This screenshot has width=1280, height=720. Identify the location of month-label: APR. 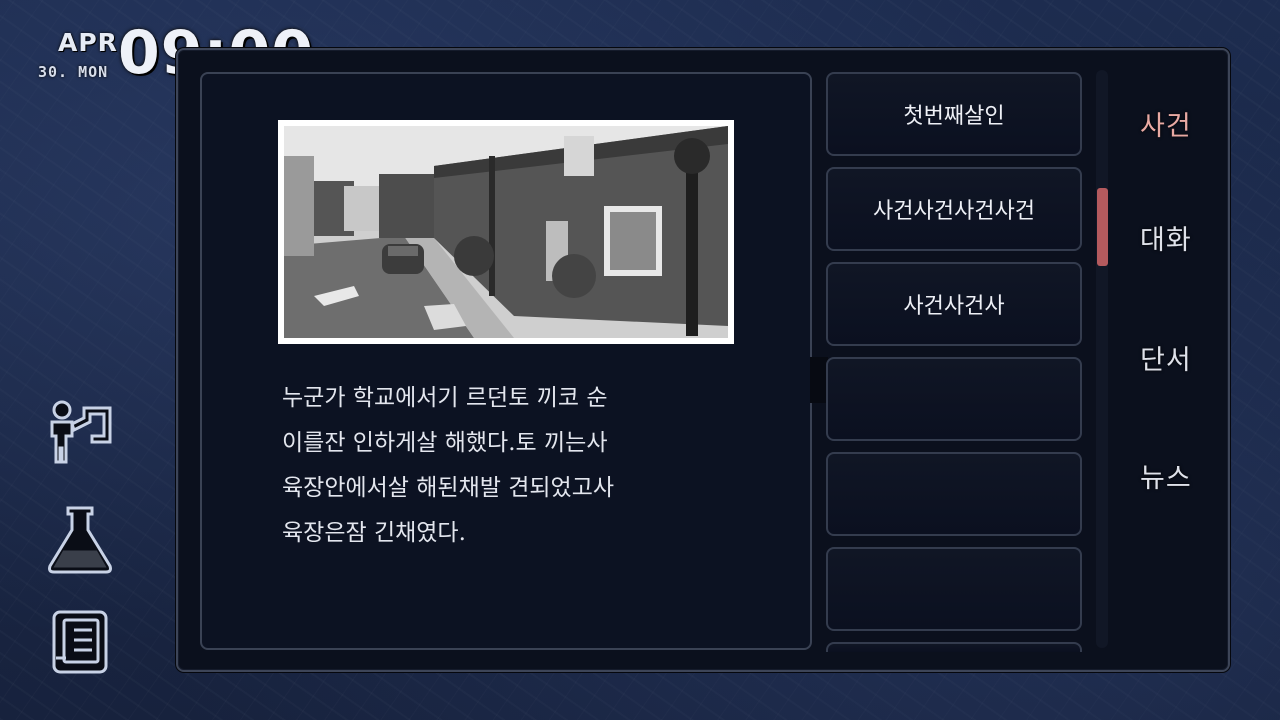
(88, 42).